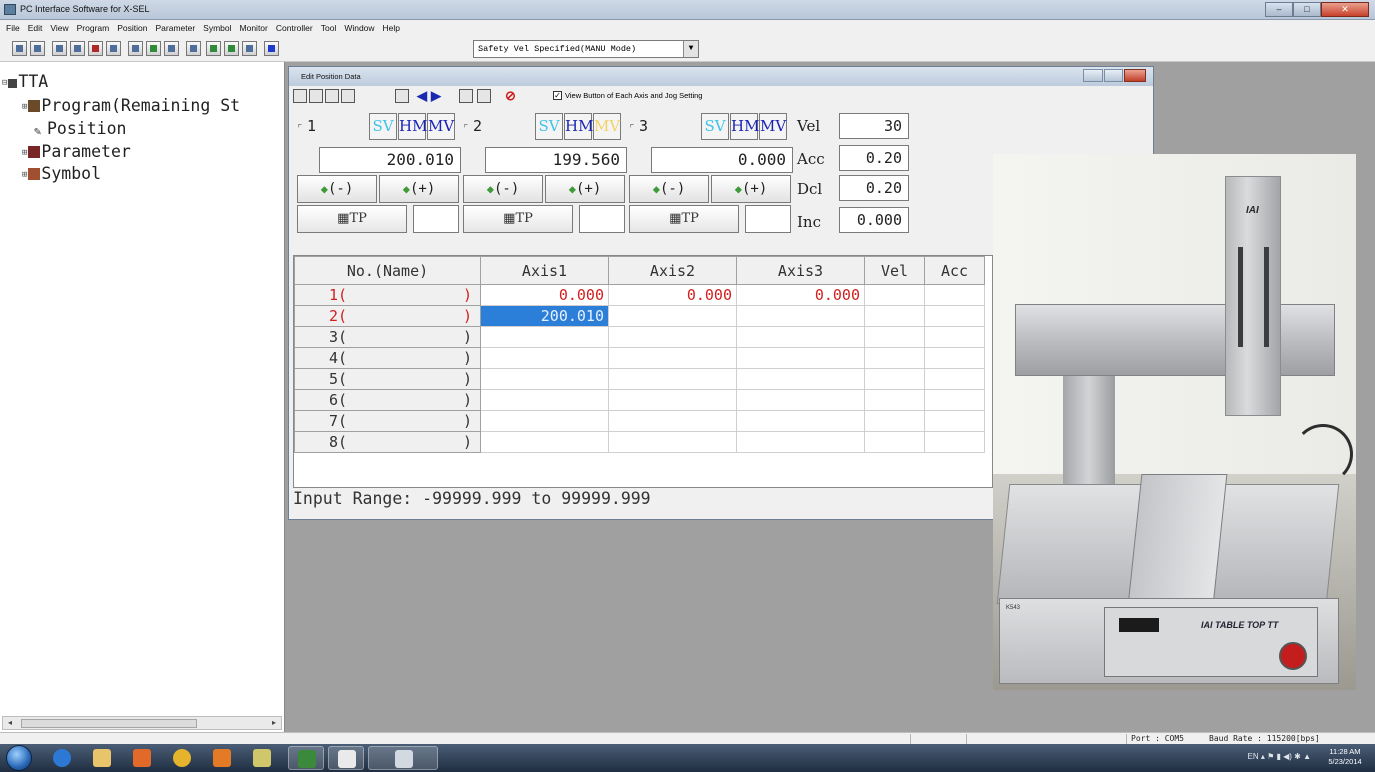  I want to click on row-name: 5(), so click(387, 379).